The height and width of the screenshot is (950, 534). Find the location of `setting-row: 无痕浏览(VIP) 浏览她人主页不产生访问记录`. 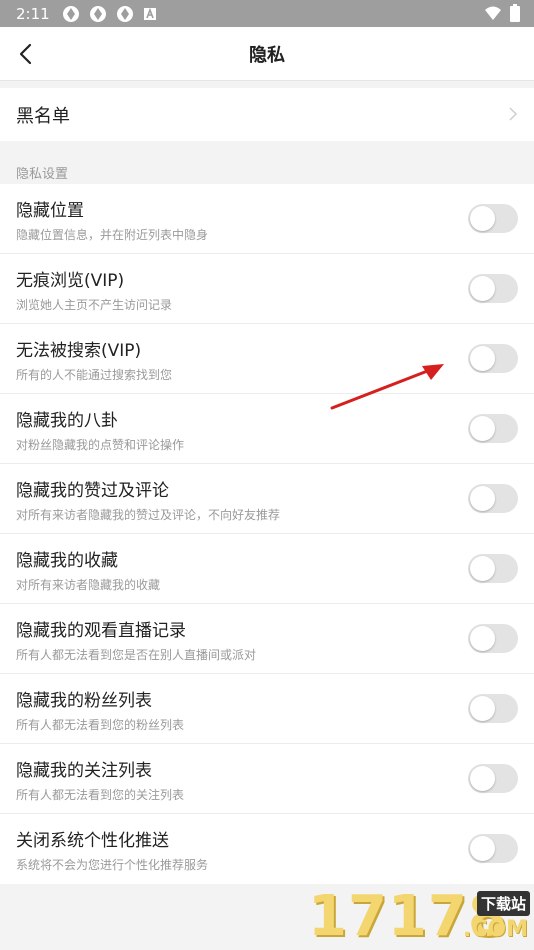

setting-row: 无痕浏览(VIP) 浏览她人主页不产生访问记录 is located at coordinates (267, 289).